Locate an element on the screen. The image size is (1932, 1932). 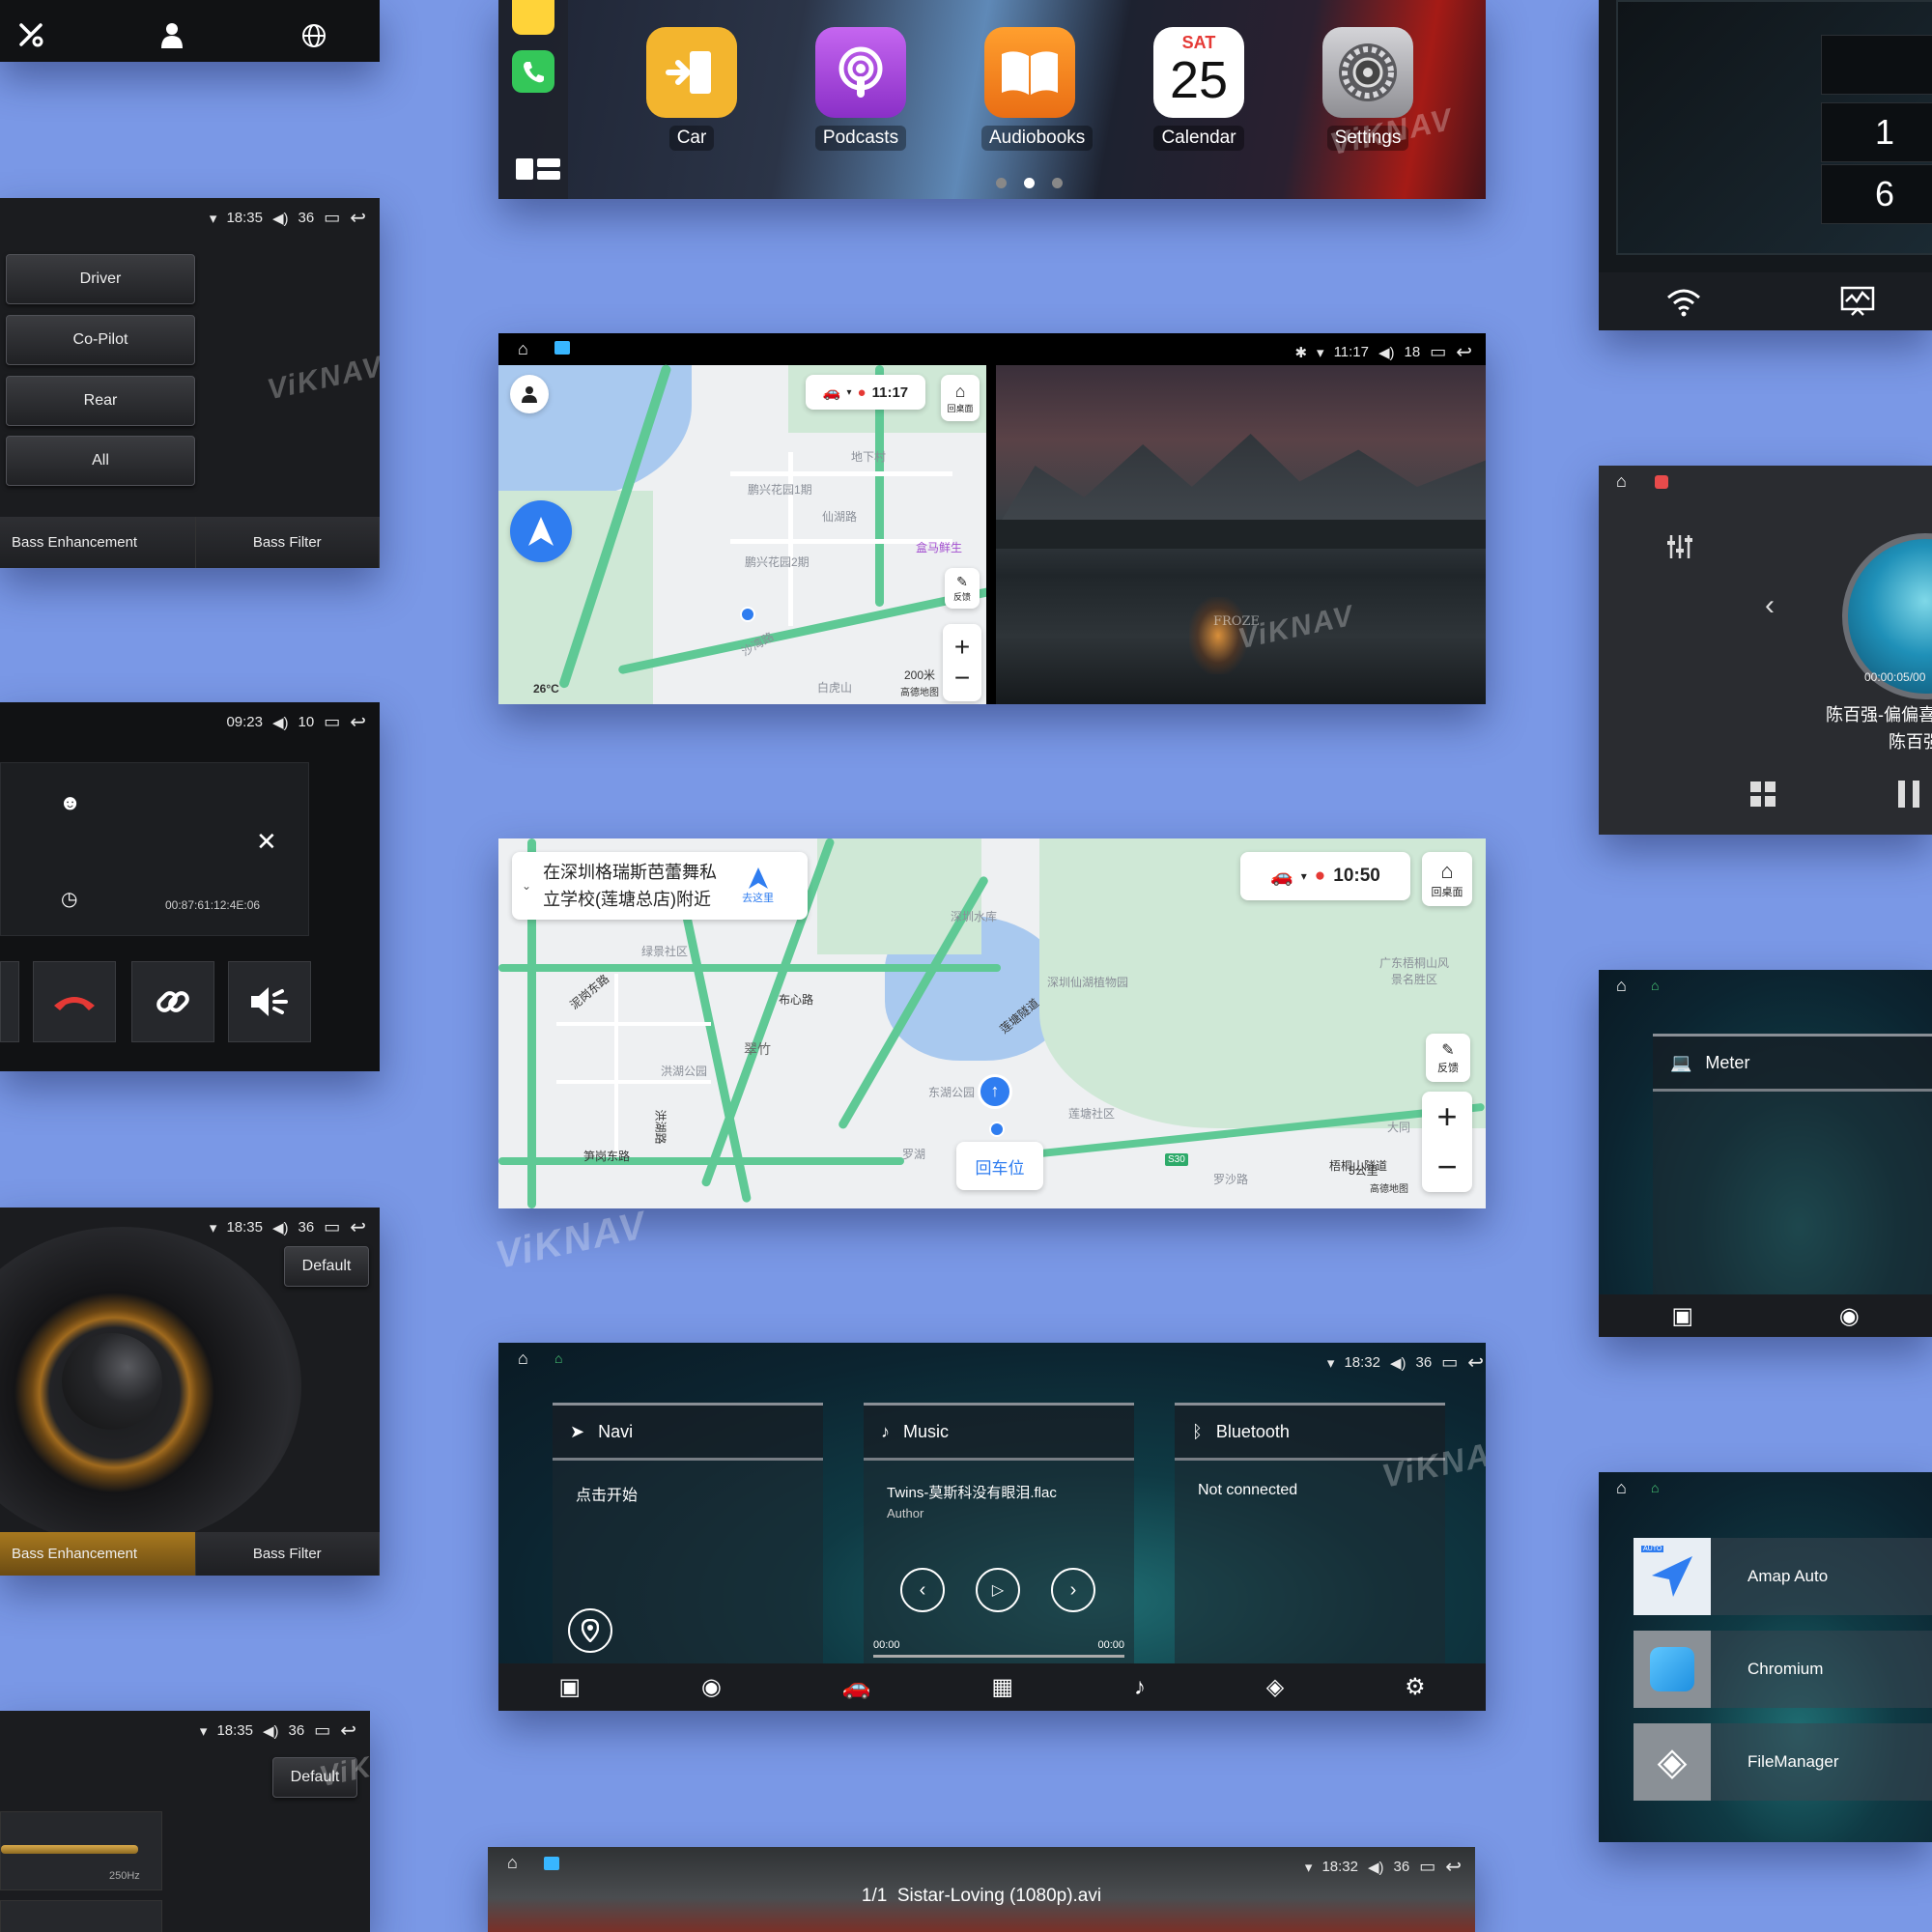
preset-default-button: Default is located at coordinates (326, 1266).